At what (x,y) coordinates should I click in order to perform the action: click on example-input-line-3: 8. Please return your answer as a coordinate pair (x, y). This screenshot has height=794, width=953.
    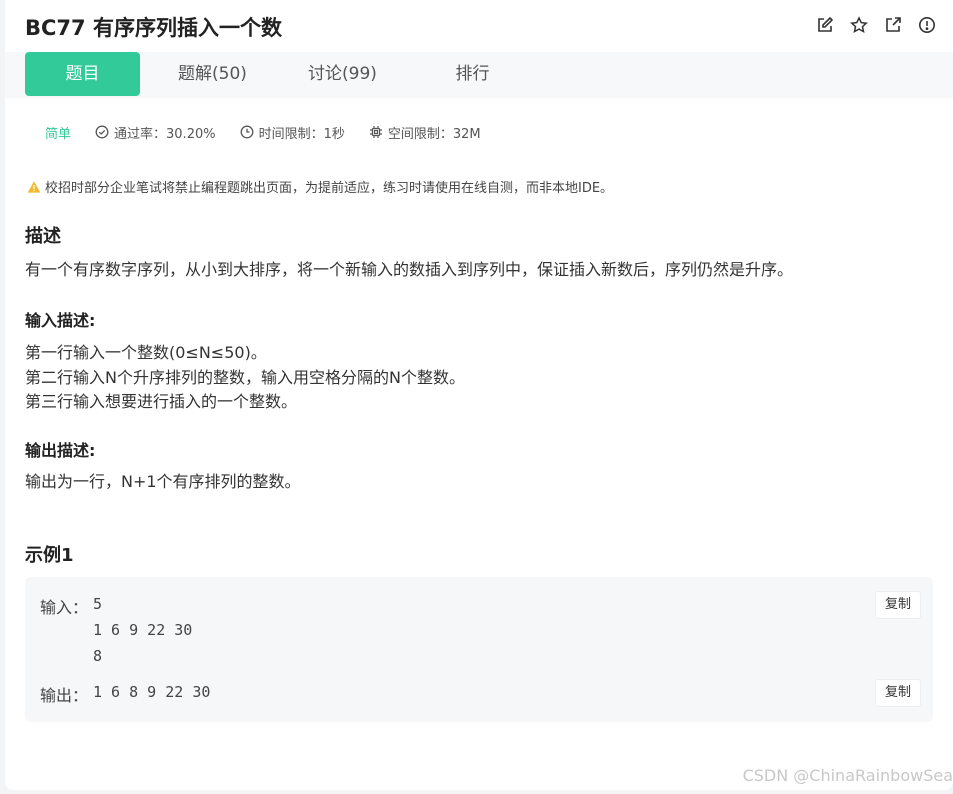
    Looking at the image, I should click on (98, 656).